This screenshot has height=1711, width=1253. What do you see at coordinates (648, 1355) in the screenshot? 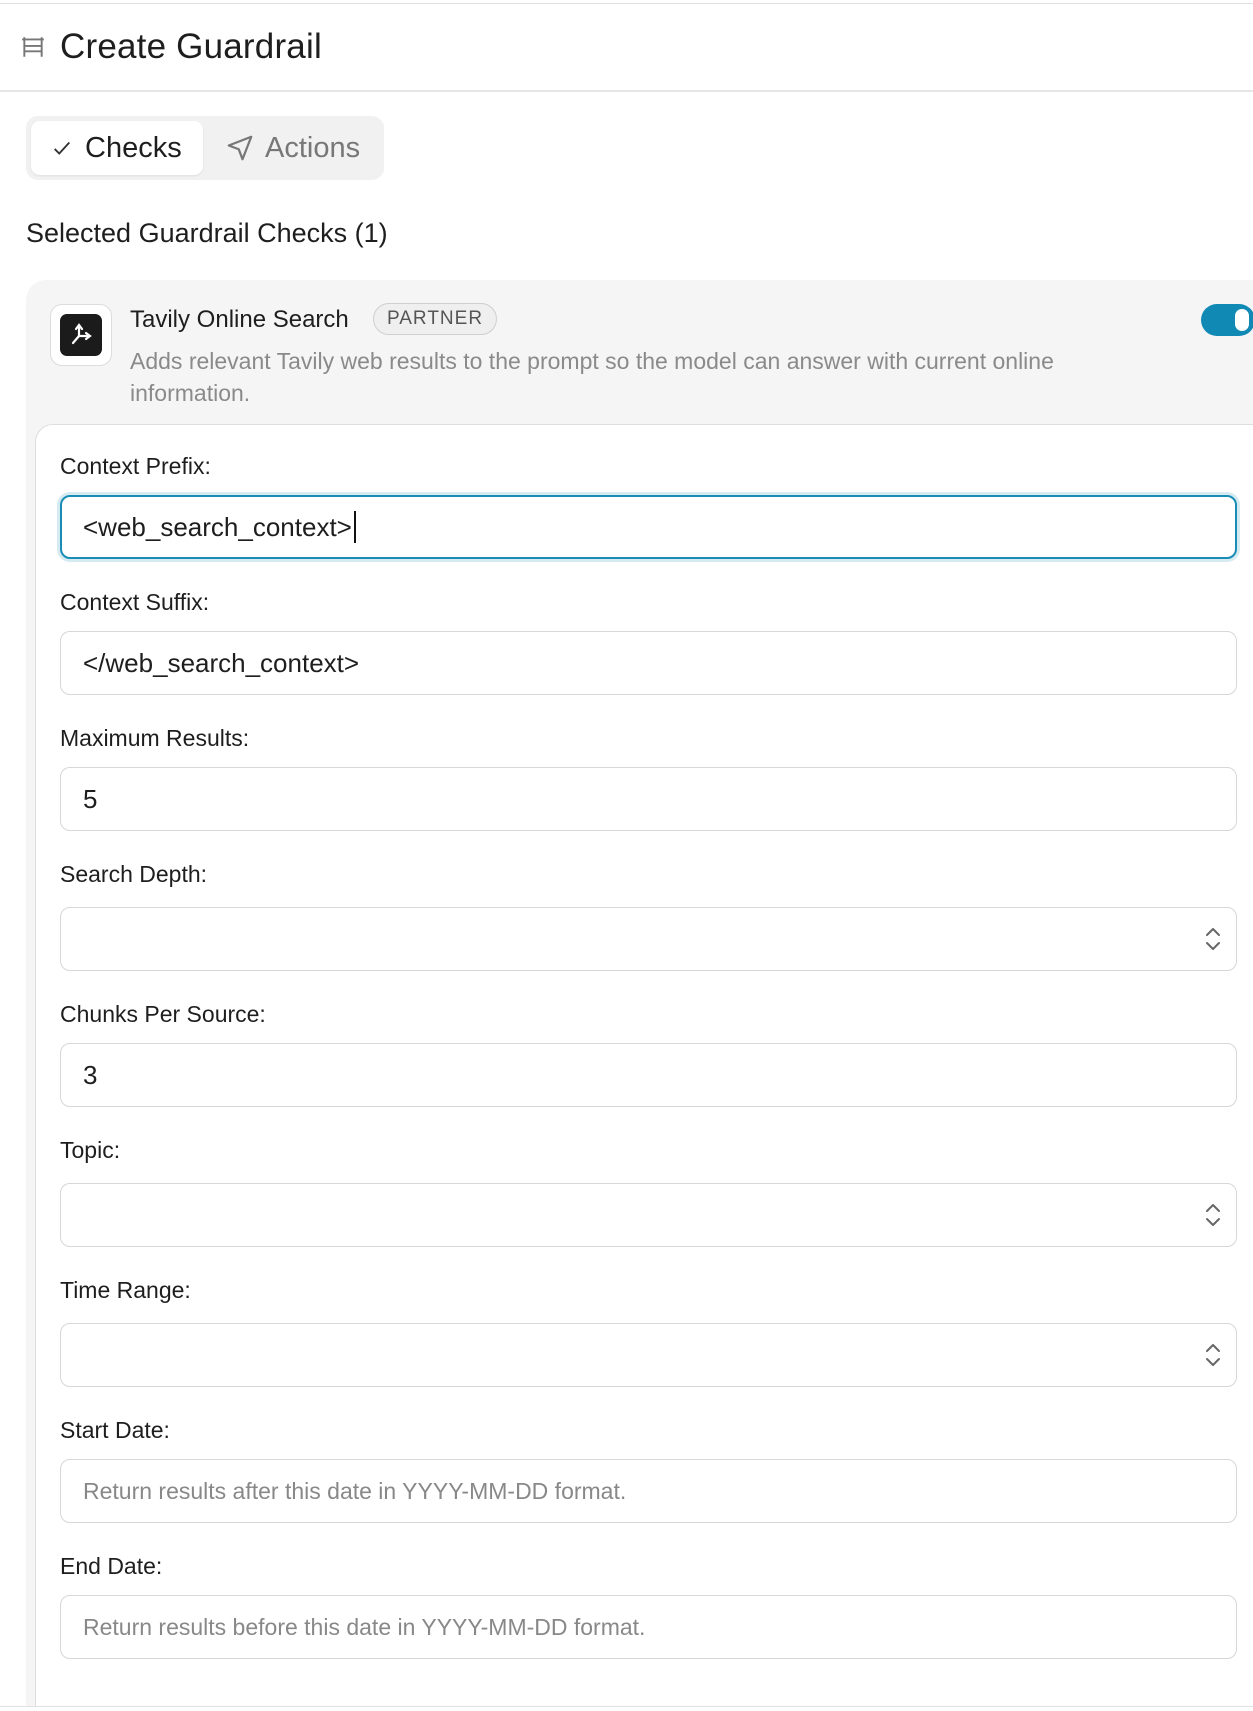
I see `time-range-select` at bounding box center [648, 1355].